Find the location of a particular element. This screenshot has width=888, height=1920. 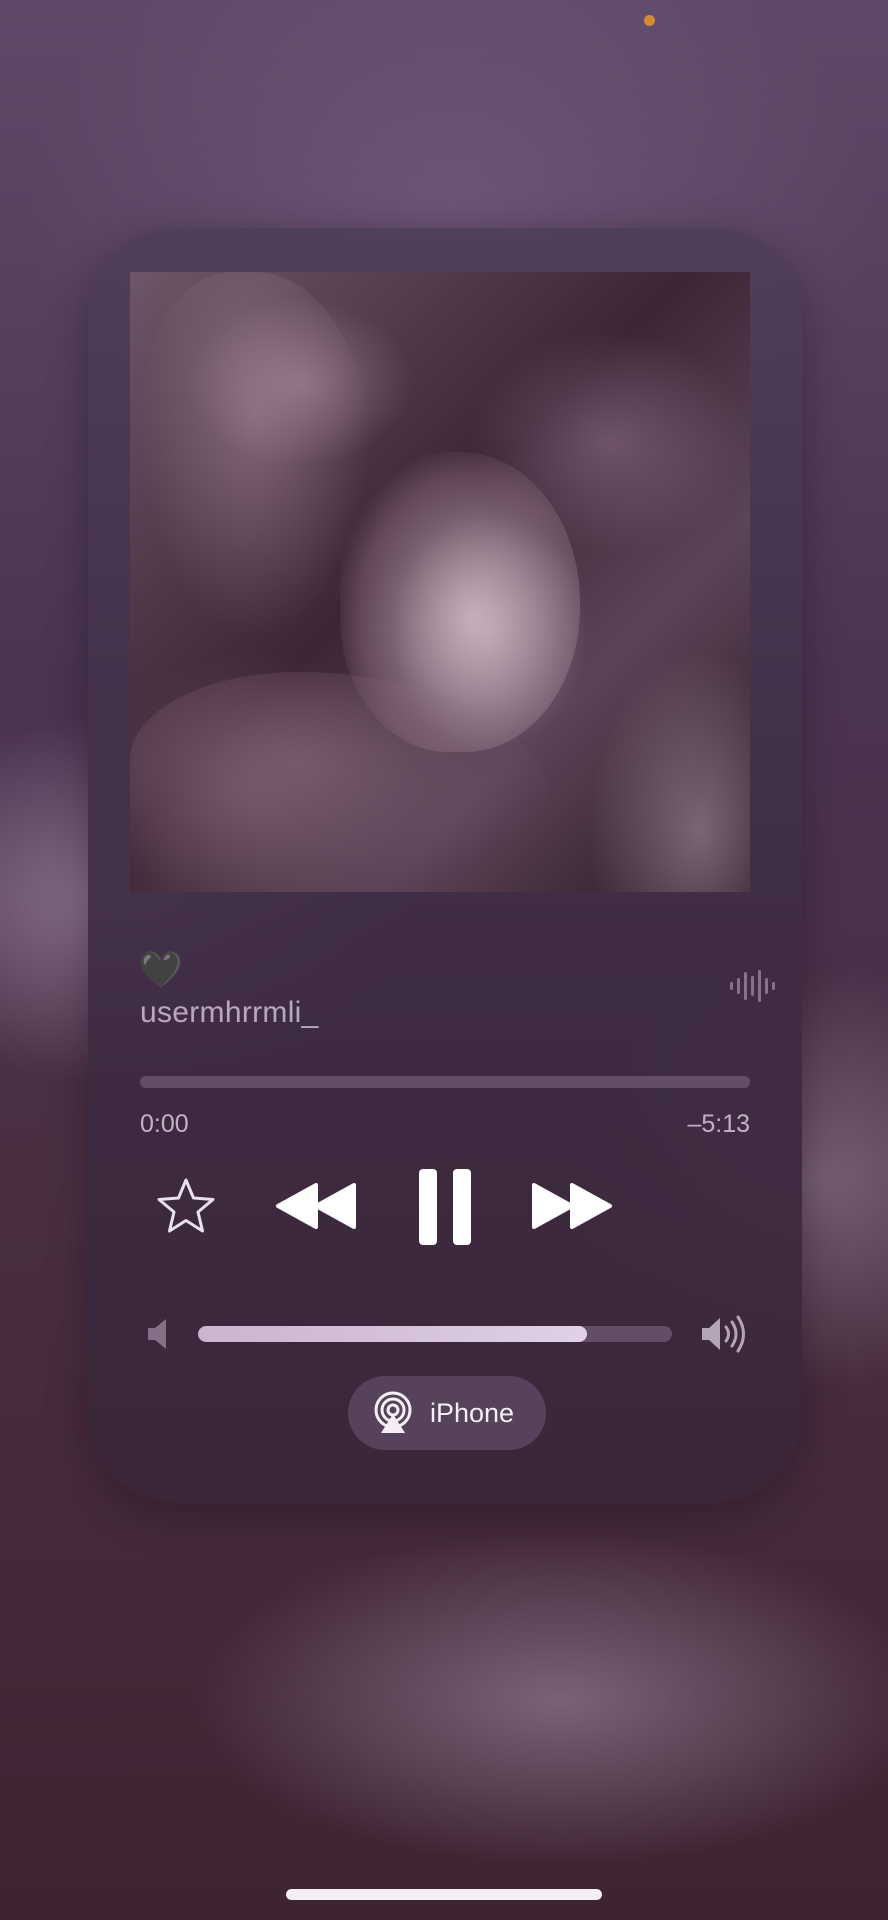

home-indicator is located at coordinates (444, 1894).